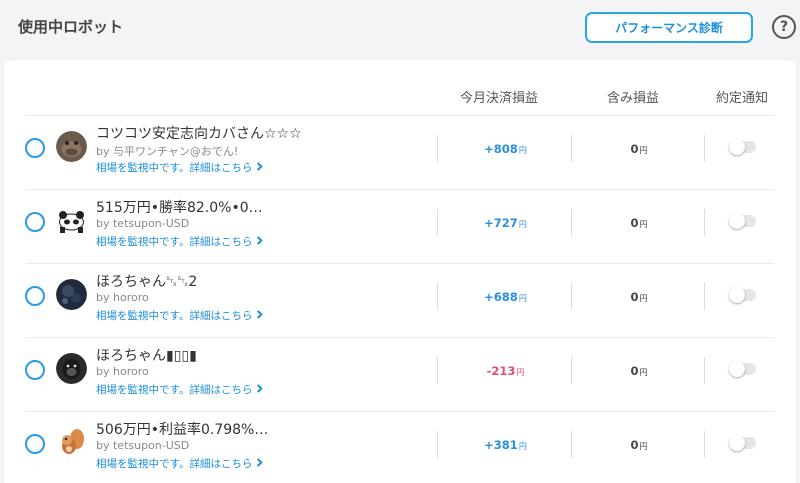 This screenshot has width=800, height=483. What do you see at coordinates (501, 371) in the screenshot?
I see `settled-pnl-value: -213` at bounding box center [501, 371].